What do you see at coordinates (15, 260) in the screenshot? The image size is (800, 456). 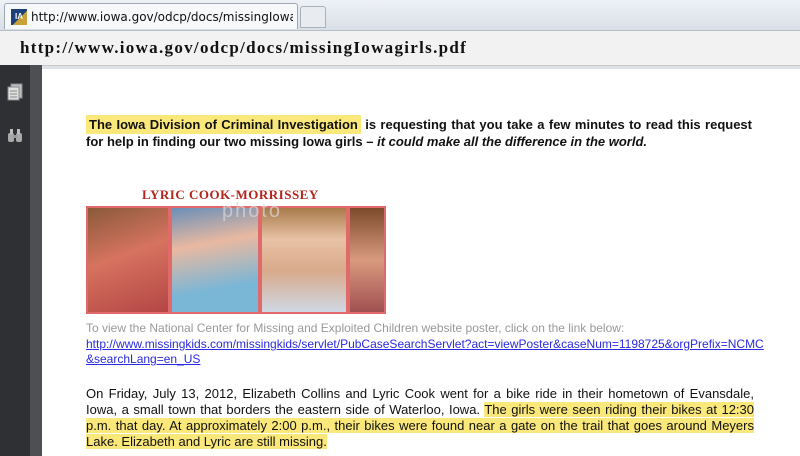 I see `pdf-sidebar` at bounding box center [15, 260].